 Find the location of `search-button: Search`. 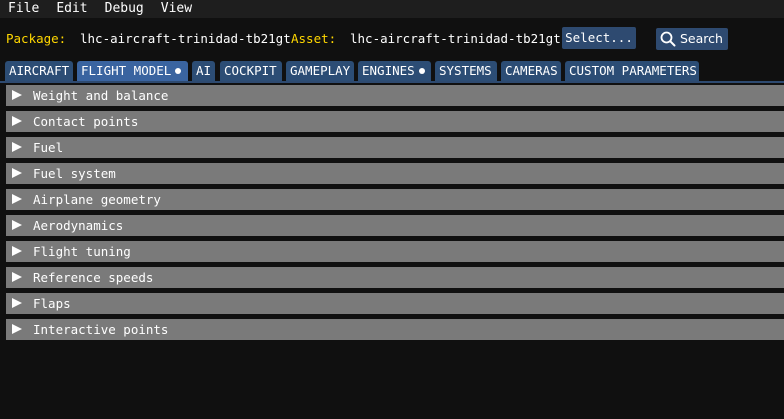

search-button: Search is located at coordinates (692, 39).